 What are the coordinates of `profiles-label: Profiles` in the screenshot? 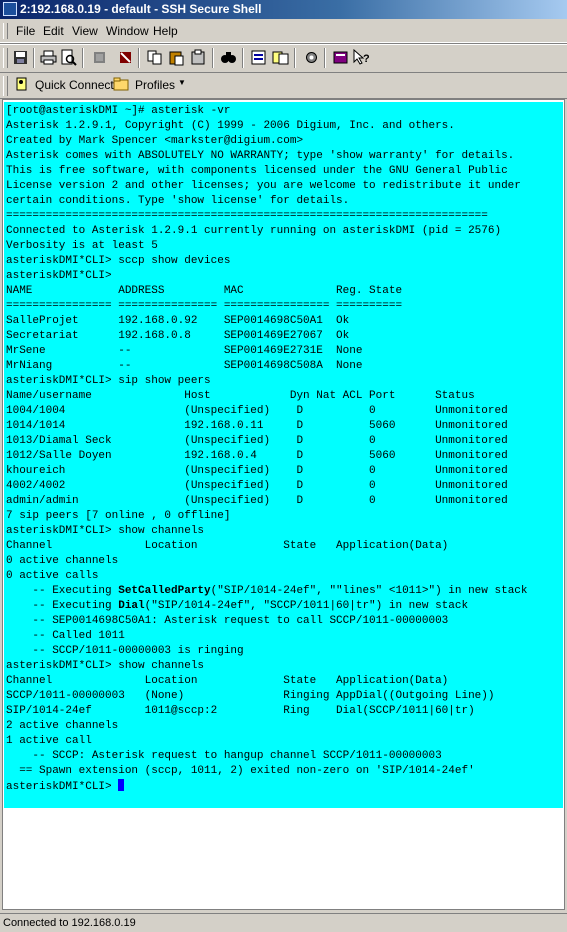 It's located at (155, 85).